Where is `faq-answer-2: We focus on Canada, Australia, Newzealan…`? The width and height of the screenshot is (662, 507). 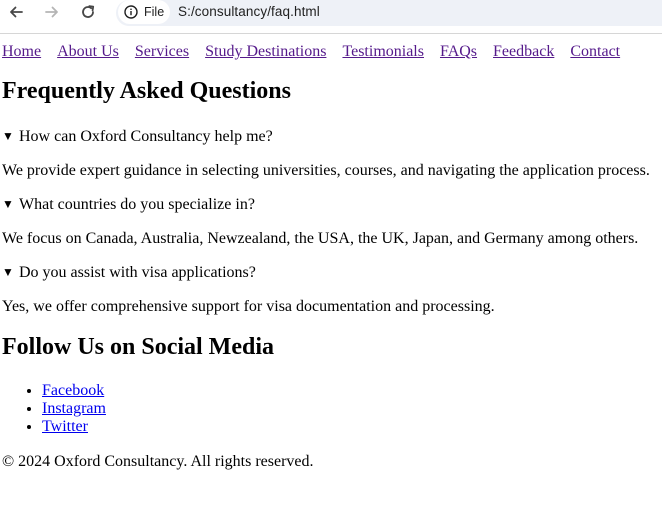
faq-answer-2: We focus on Canada, Australia, Newzealan… is located at coordinates (320, 238).